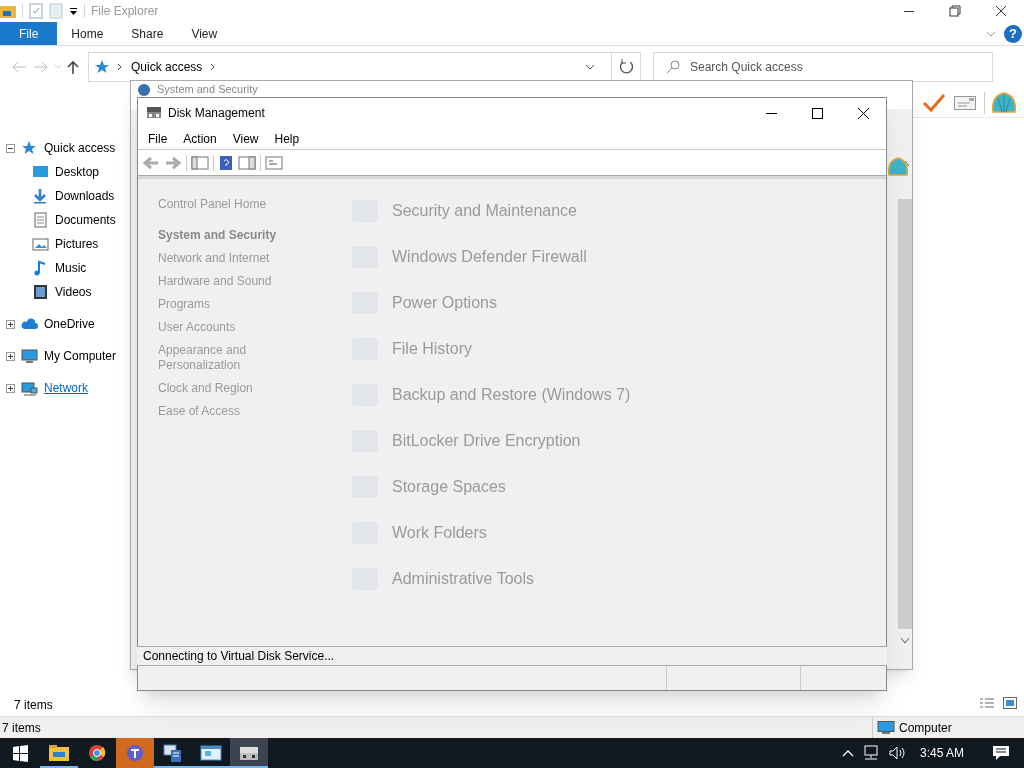 The image size is (1024, 768). I want to click on picture-icon, so click(40, 244).